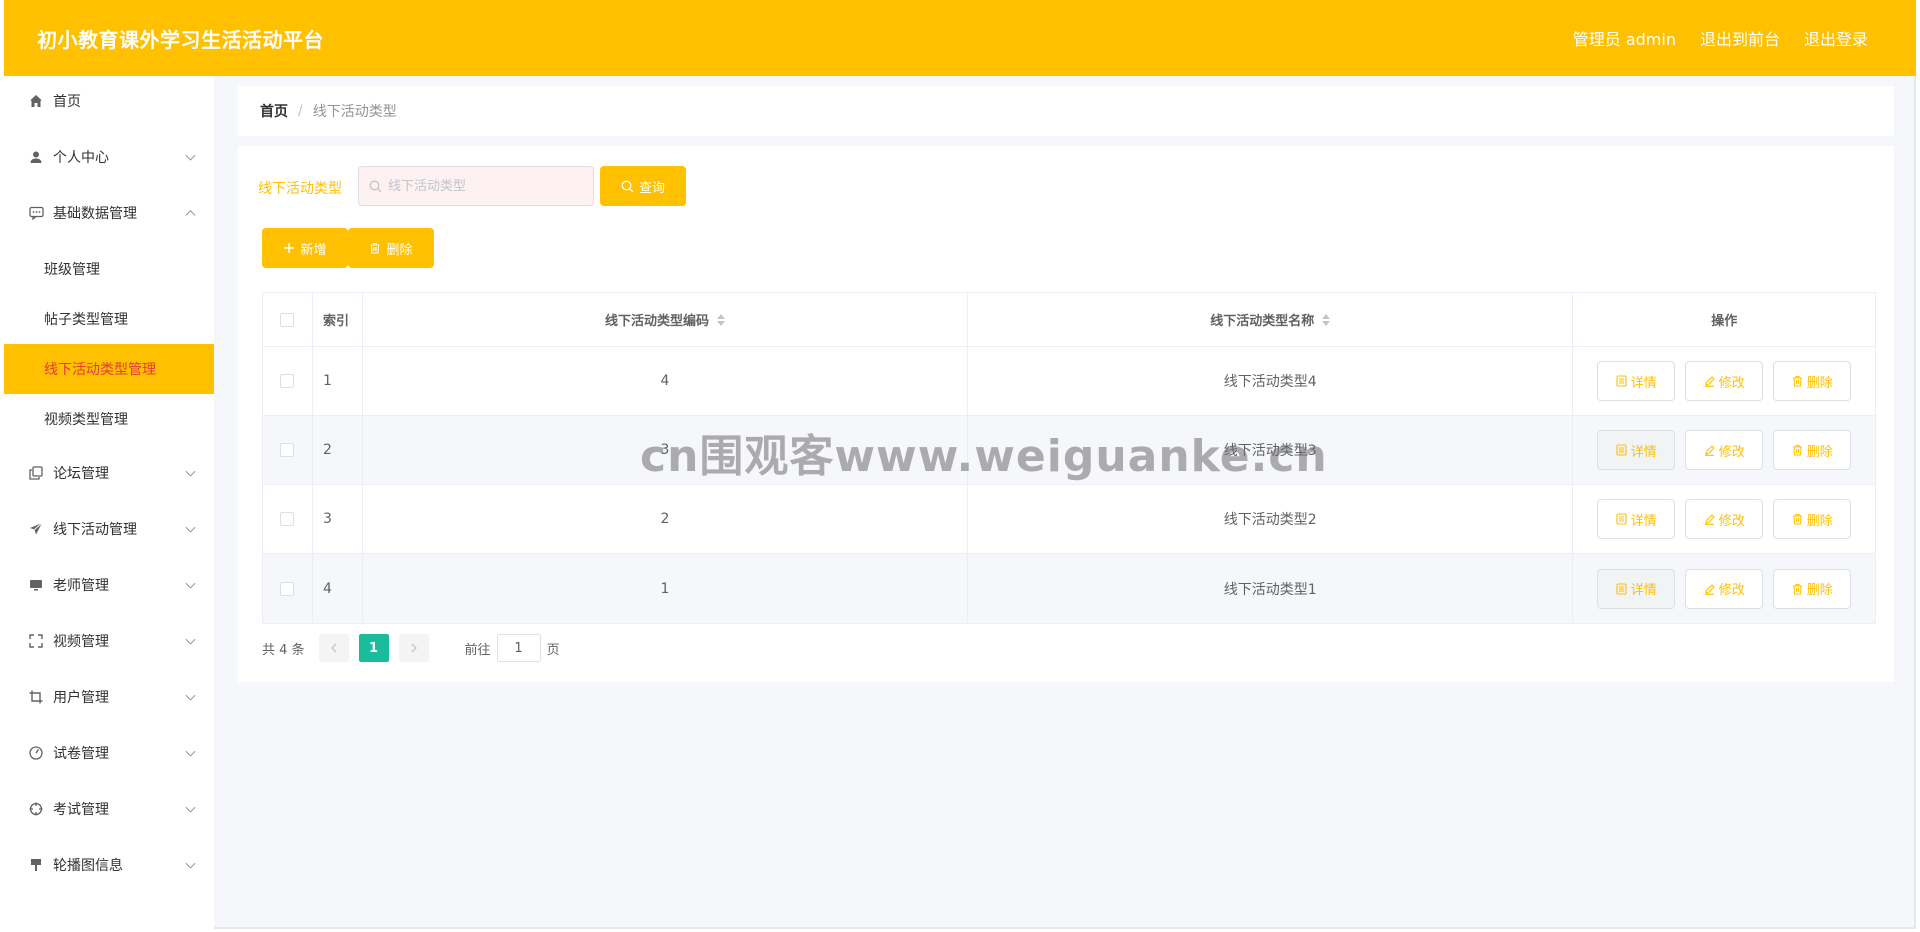  I want to click on row-checkbox-cell, so click(288, 381).